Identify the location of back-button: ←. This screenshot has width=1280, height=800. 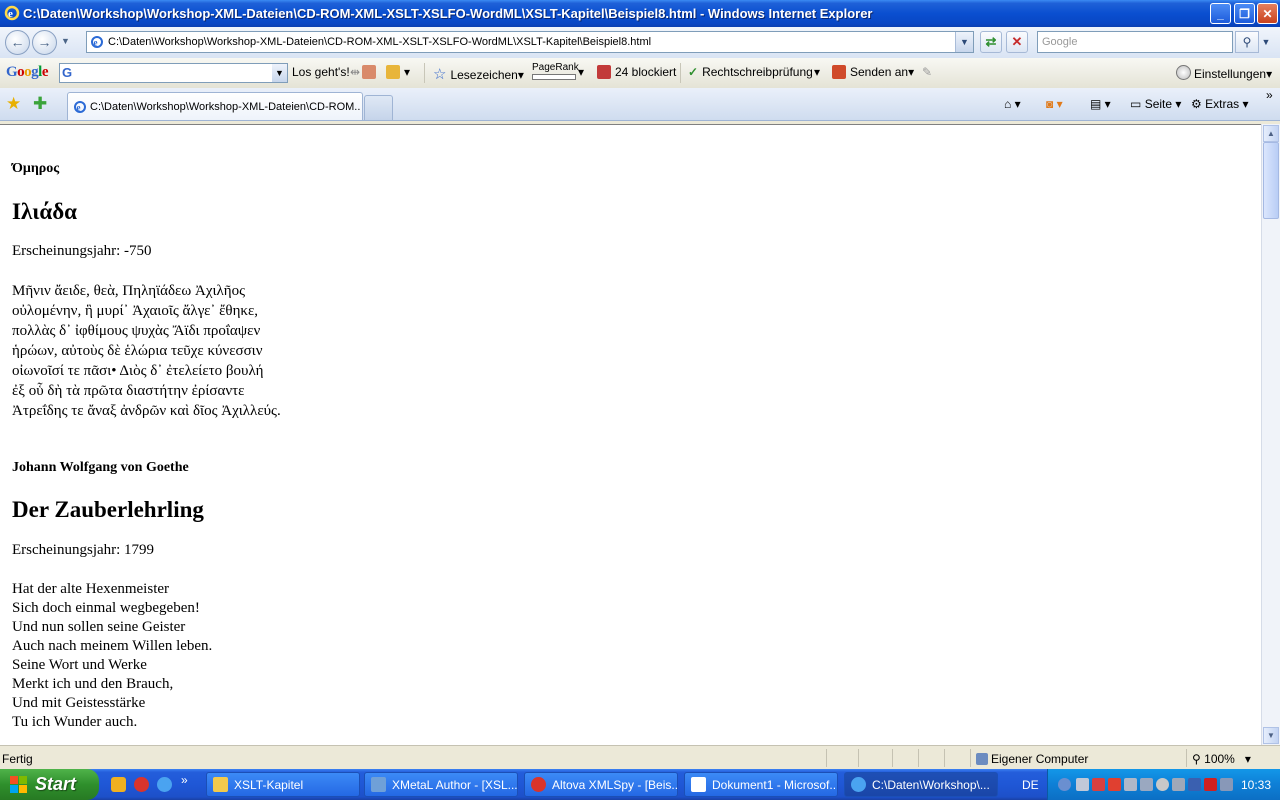
(17, 42).